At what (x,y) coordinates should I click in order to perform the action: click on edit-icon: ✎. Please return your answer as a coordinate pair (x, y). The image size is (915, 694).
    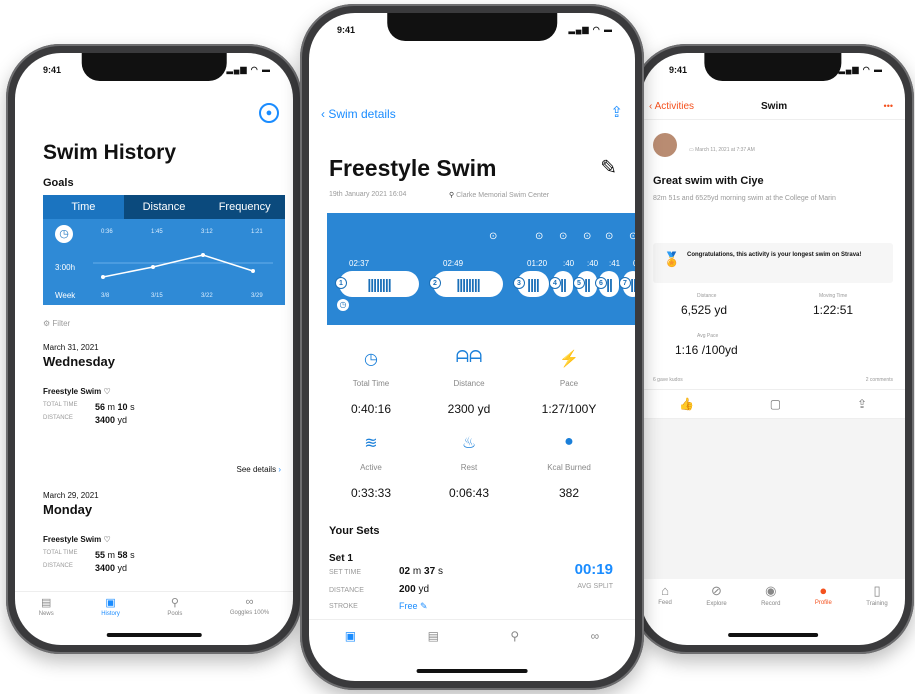
    Looking at the image, I should click on (608, 167).